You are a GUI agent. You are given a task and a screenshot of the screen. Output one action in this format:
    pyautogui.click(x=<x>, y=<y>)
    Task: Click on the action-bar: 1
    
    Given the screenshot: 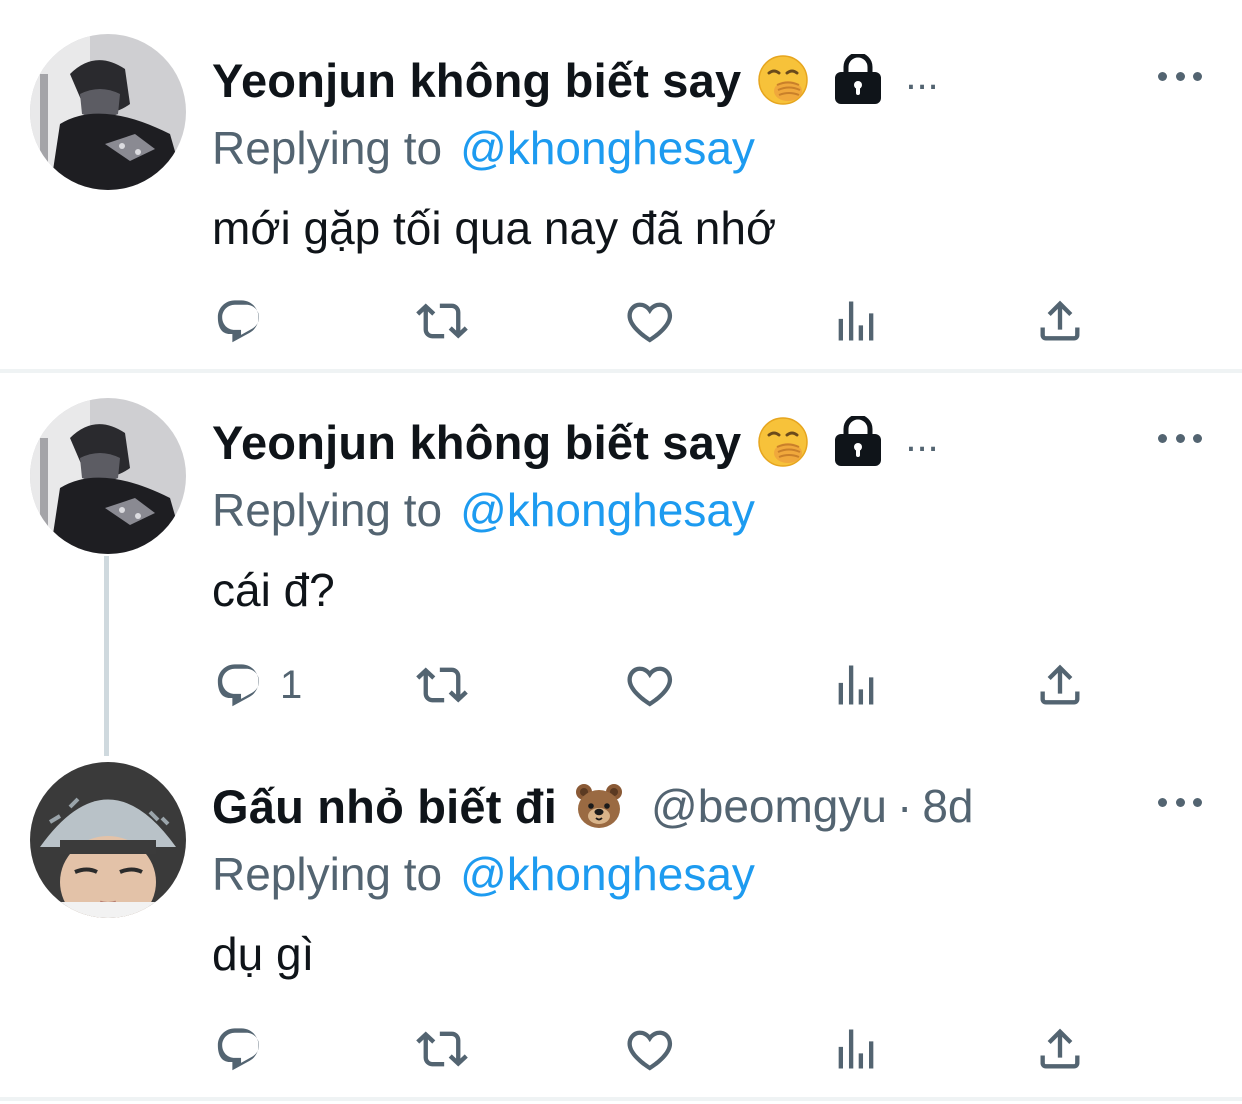 What is the action you would take?
    pyautogui.click(x=652, y=685)
    